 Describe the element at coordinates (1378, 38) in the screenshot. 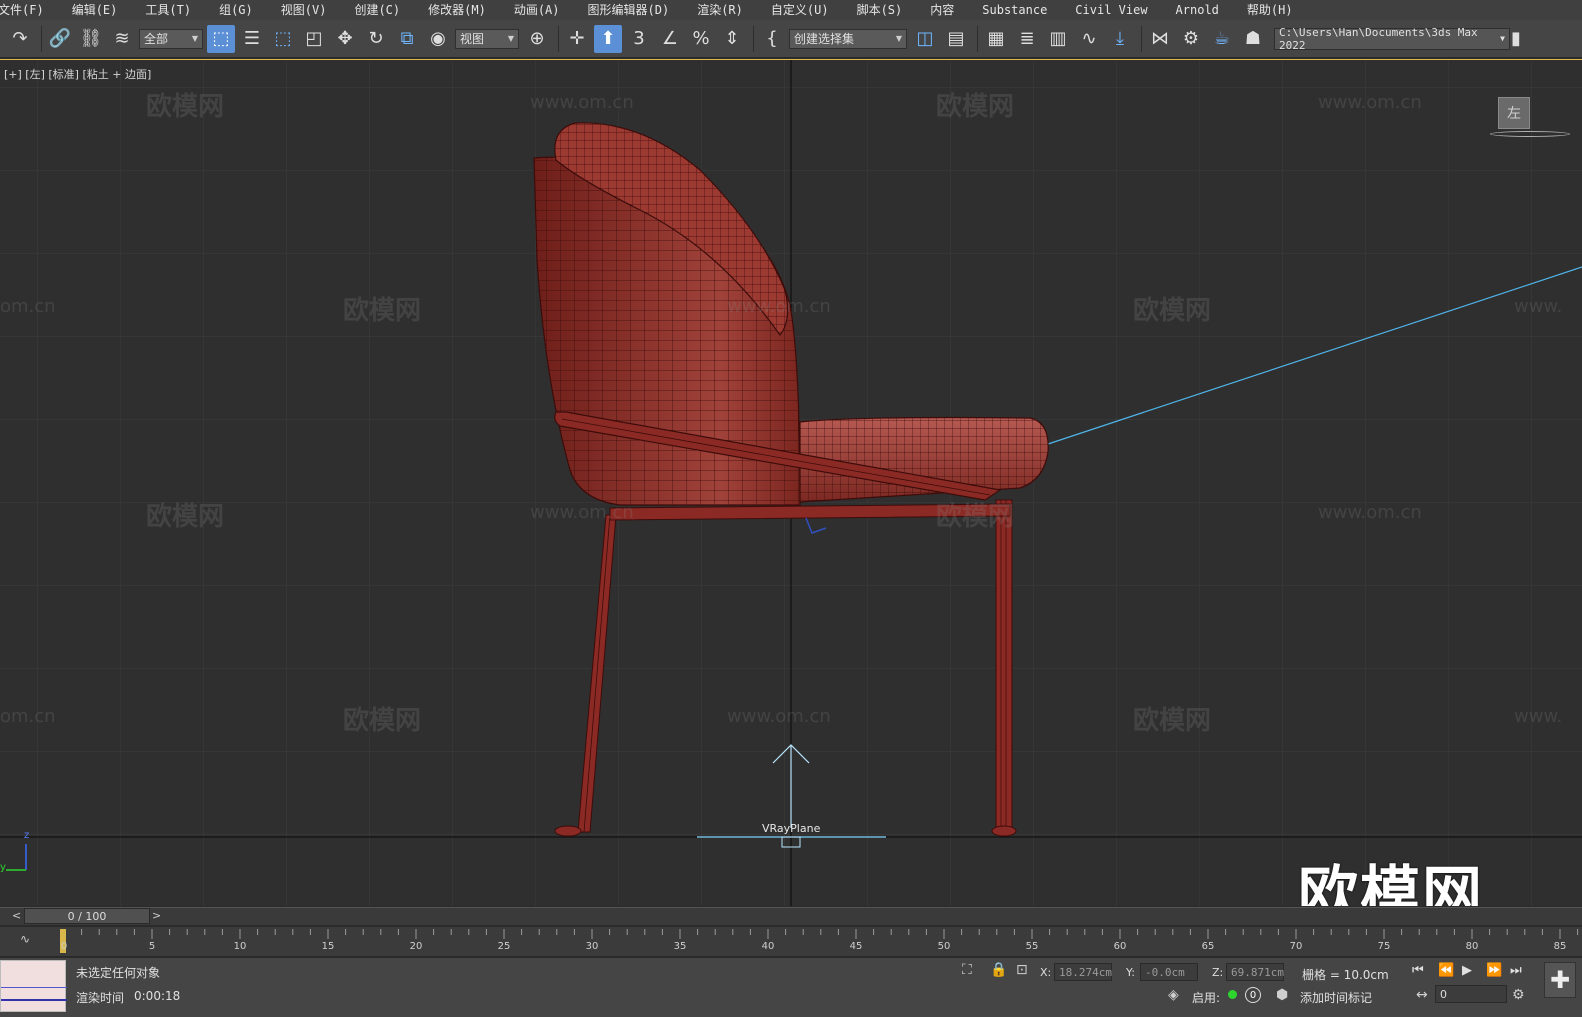

I see `project-path-value: C:\Users\Han\Documents\3ds Max 2022` at that location.